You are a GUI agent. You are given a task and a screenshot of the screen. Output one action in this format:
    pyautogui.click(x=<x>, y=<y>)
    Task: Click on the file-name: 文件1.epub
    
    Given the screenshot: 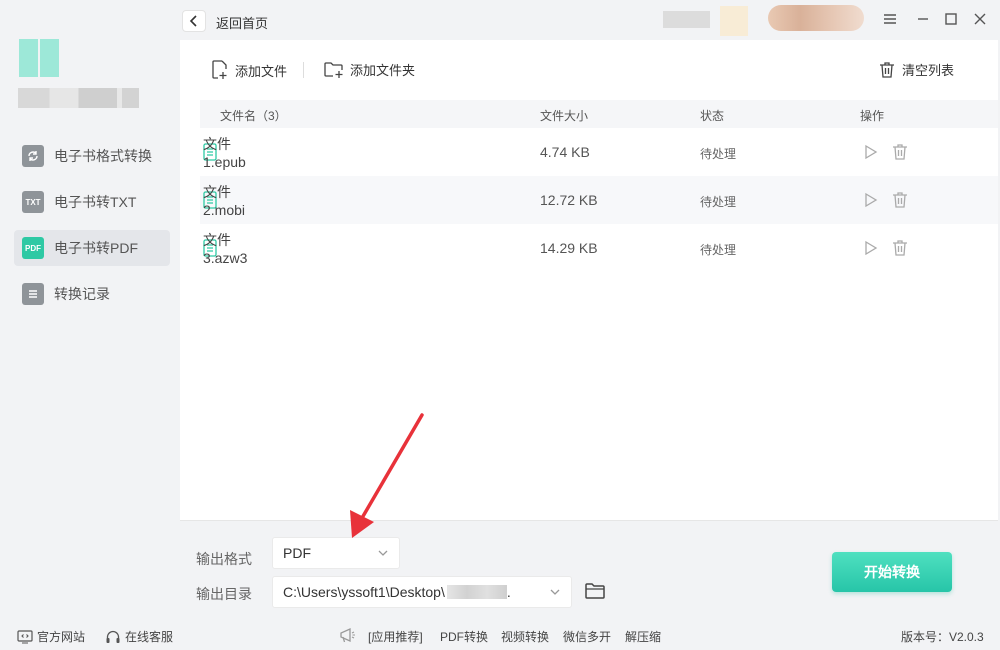 What is the action you would take?
    pyautogui.click(x=224, y=153)
    